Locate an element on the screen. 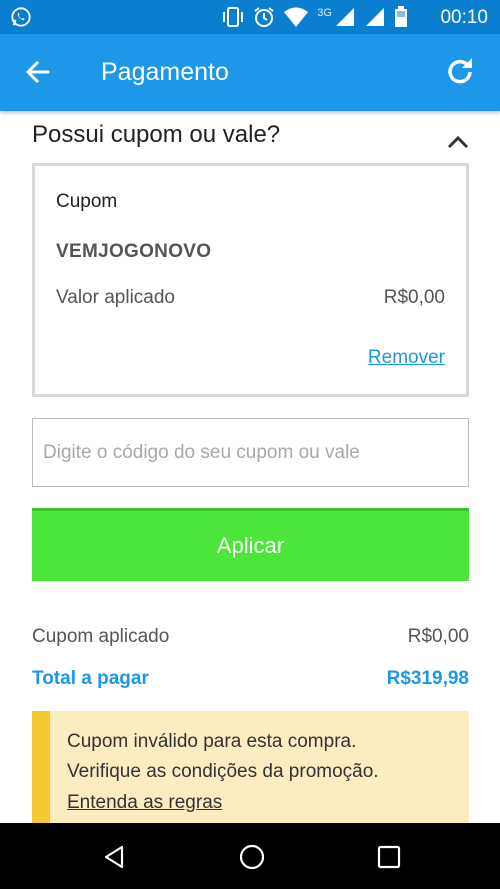 The width and height of the screenshot is (500, 889). alert-message-line2: Verifique as condições da promoção. is located at coordinates (223, 771).